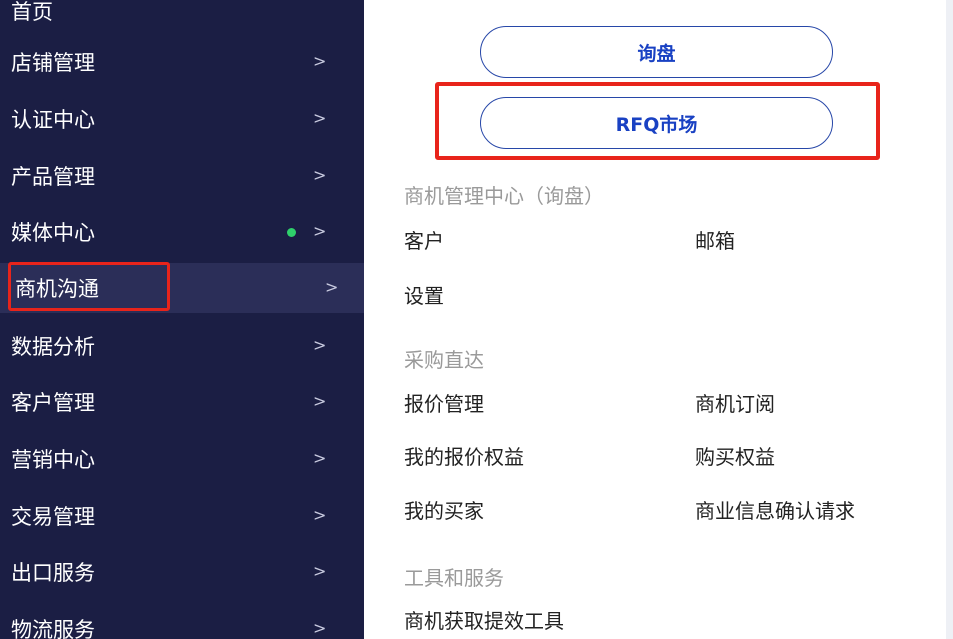 The image size is (953, 639). I want to click on sidebar-item-label: 认证中心, so click(53, 120).